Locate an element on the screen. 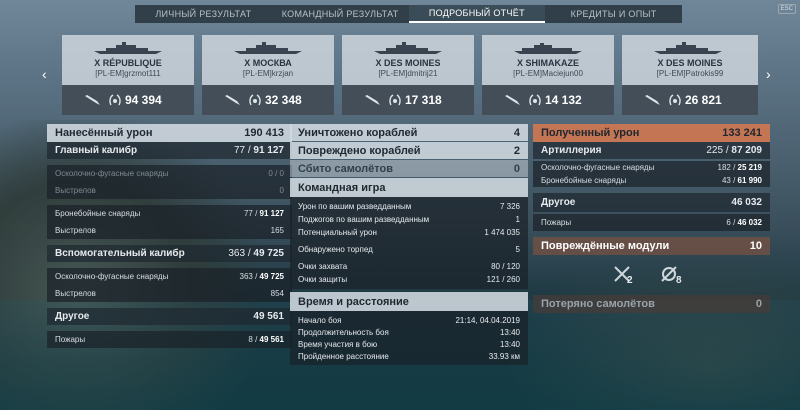 The height and width of the screenshot is (410, 800). damage-received-header: Полученный урон 133 241 is located at coordinates (651, 133).